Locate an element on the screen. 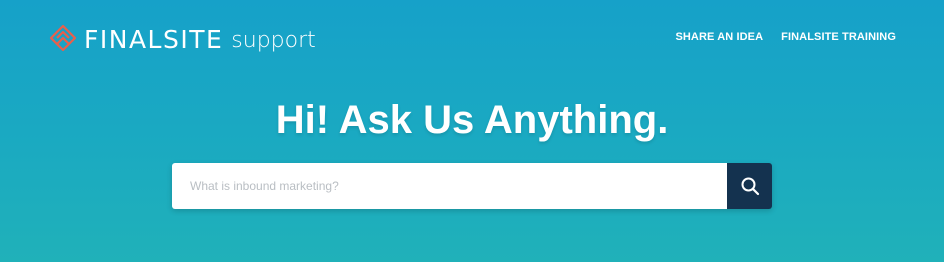  site-logo-link: FINALSITE support is located at coordinates (182, 39).